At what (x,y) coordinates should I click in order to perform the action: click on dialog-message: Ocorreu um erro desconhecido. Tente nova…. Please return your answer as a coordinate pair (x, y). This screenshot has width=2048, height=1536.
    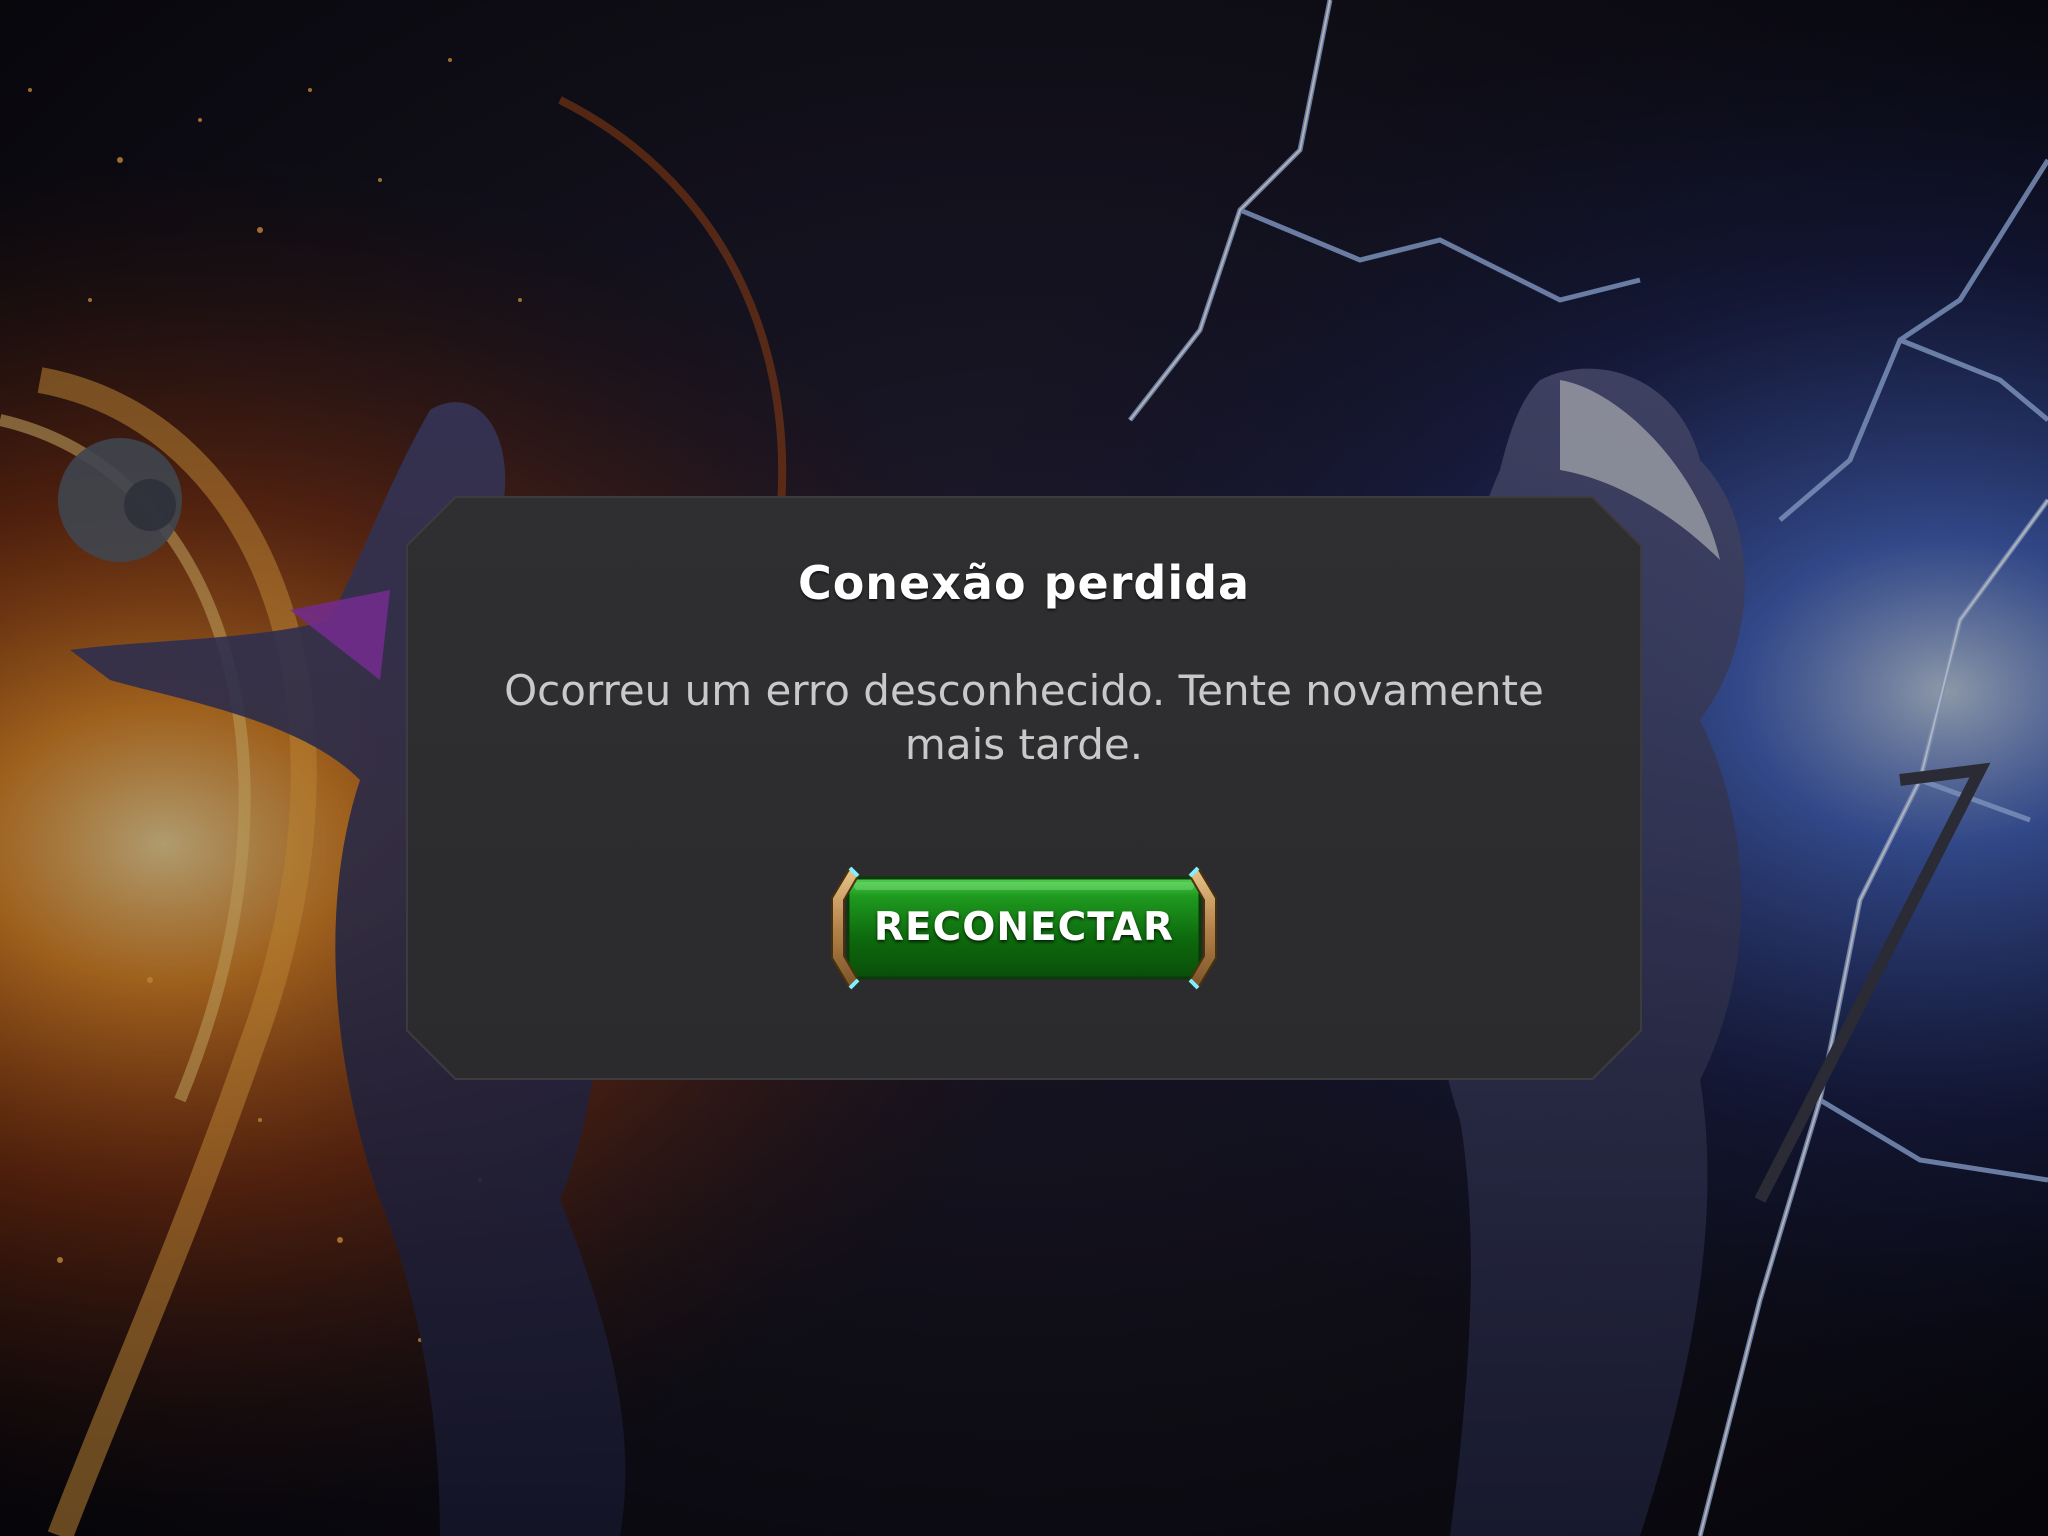
    Looking at the image, I should click on (1024, 717).